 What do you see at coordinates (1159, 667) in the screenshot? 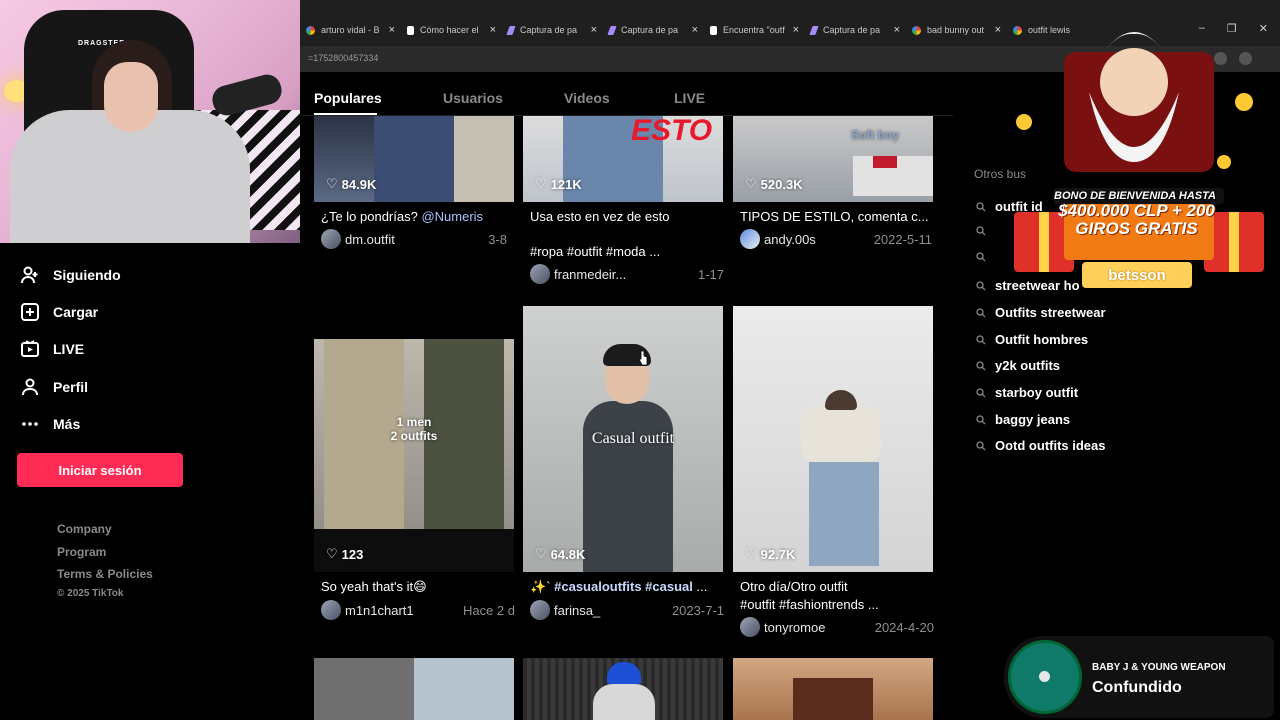
I see `track-artist: BABY J & YOUNG WEAPON` at bounding box center [1159, 667].